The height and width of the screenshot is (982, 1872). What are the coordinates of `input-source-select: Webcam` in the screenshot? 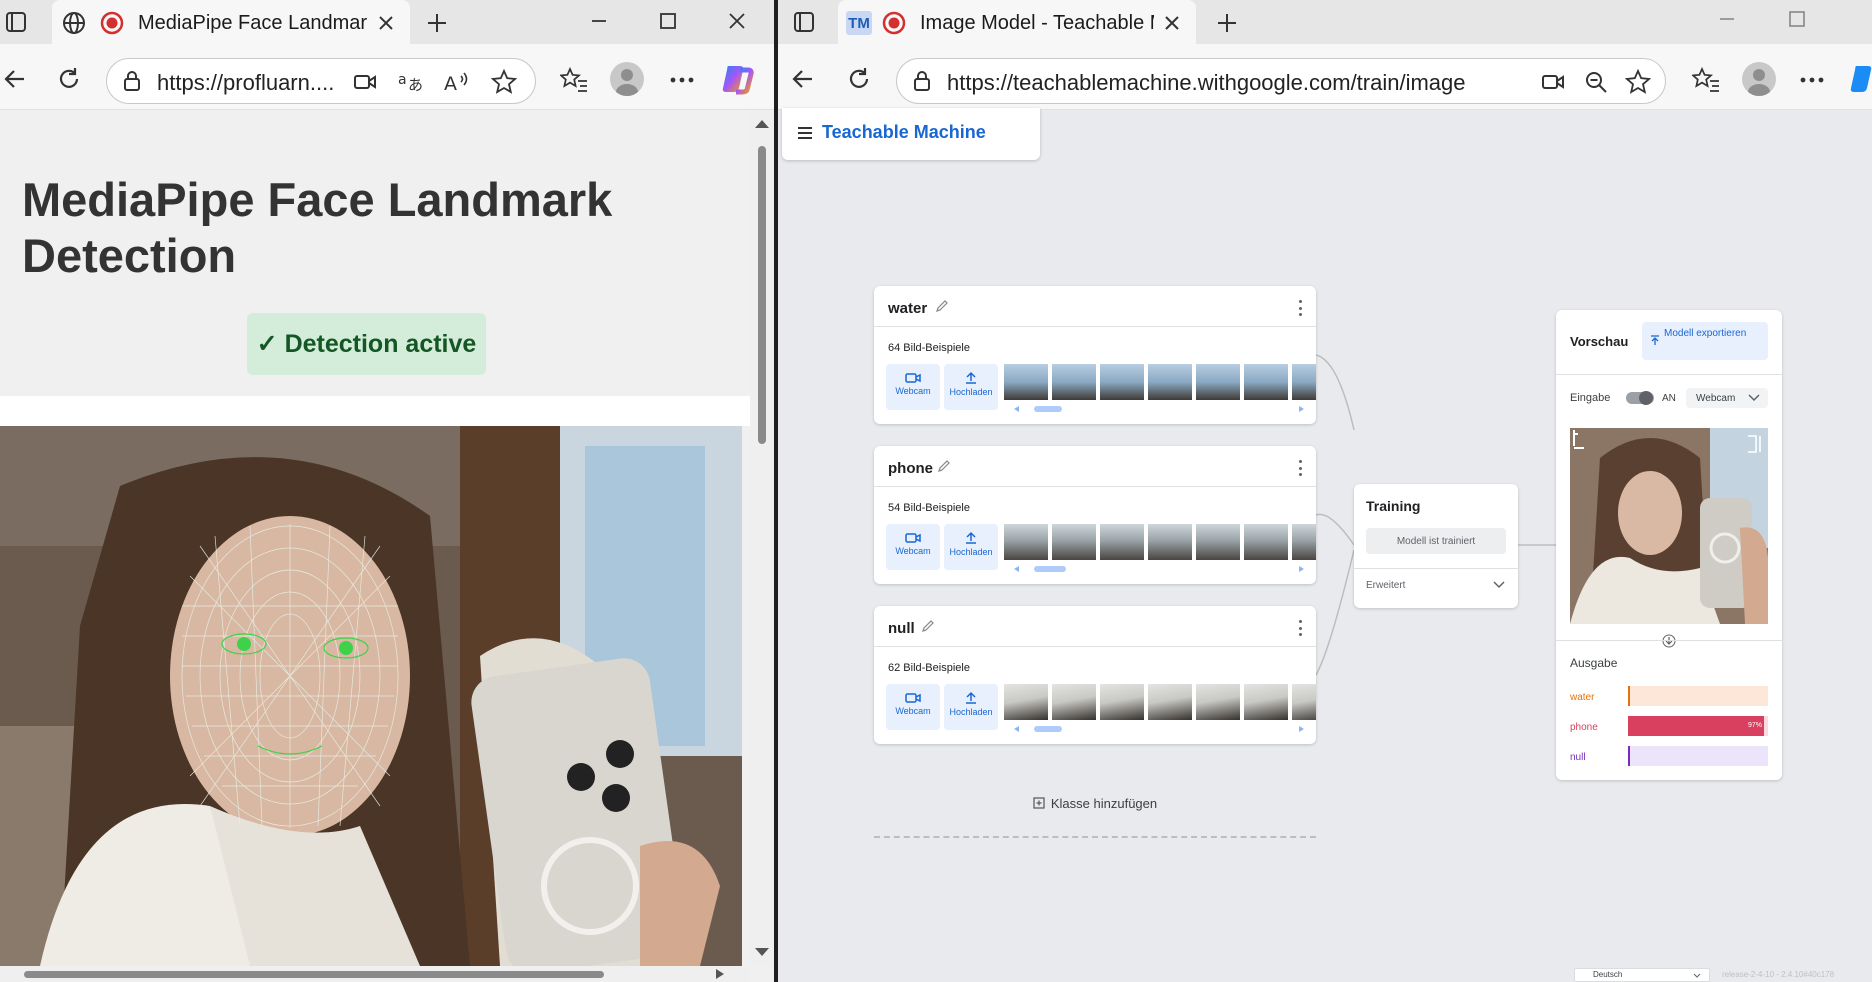 It's located at (1727, 398).